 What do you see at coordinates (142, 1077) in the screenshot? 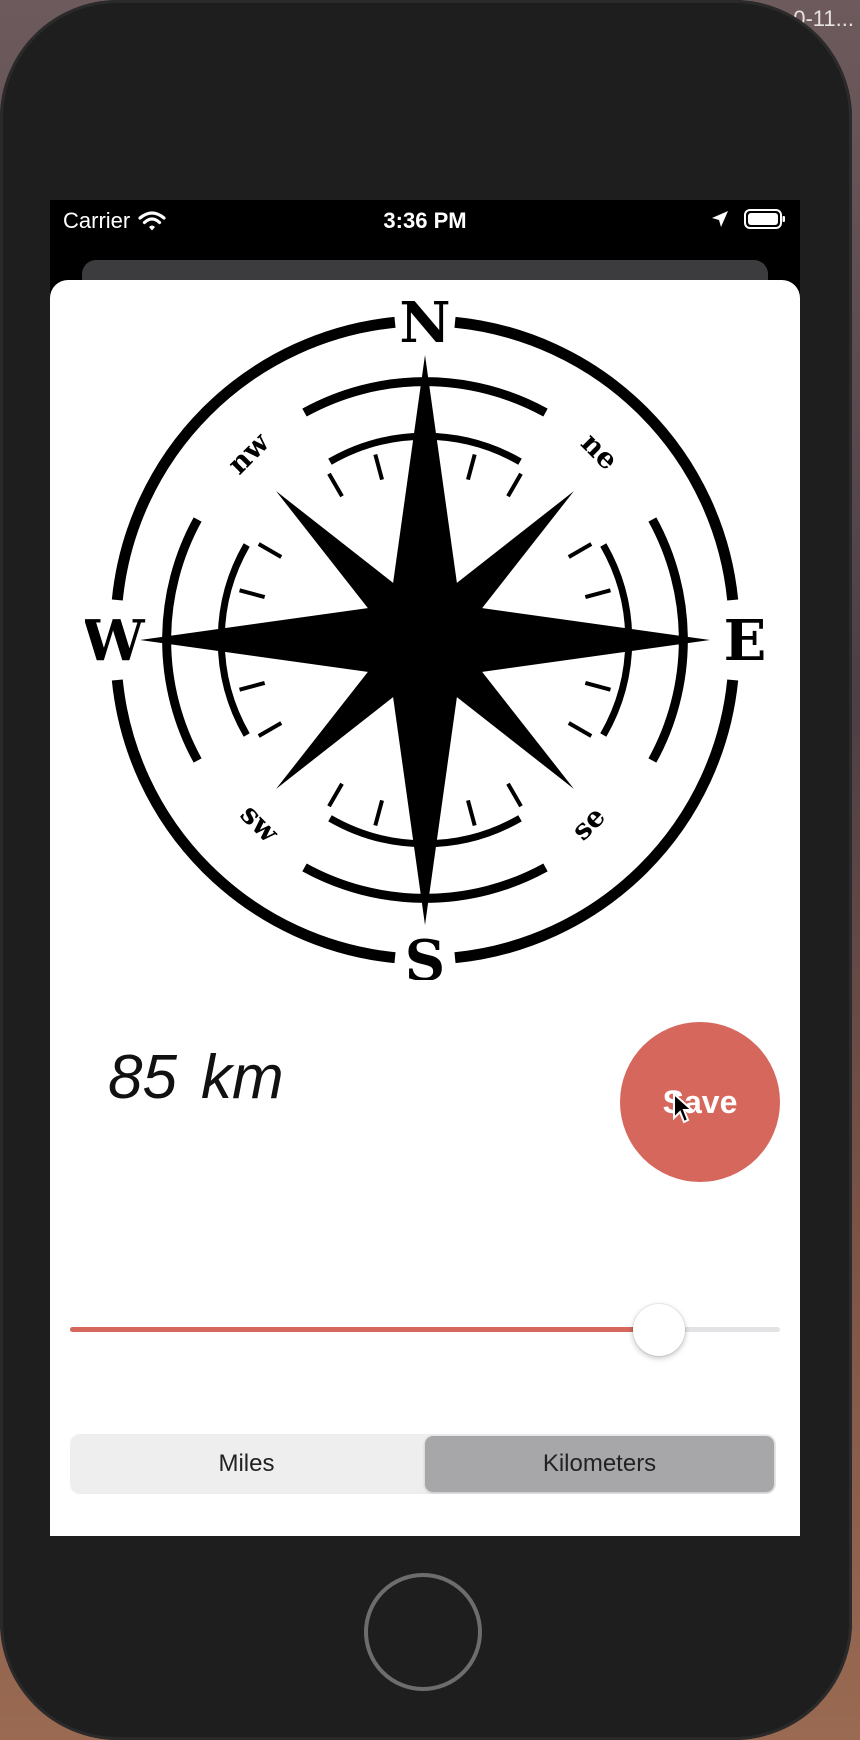
I see `distance-value: 85` at bounding box center [142, 1077].